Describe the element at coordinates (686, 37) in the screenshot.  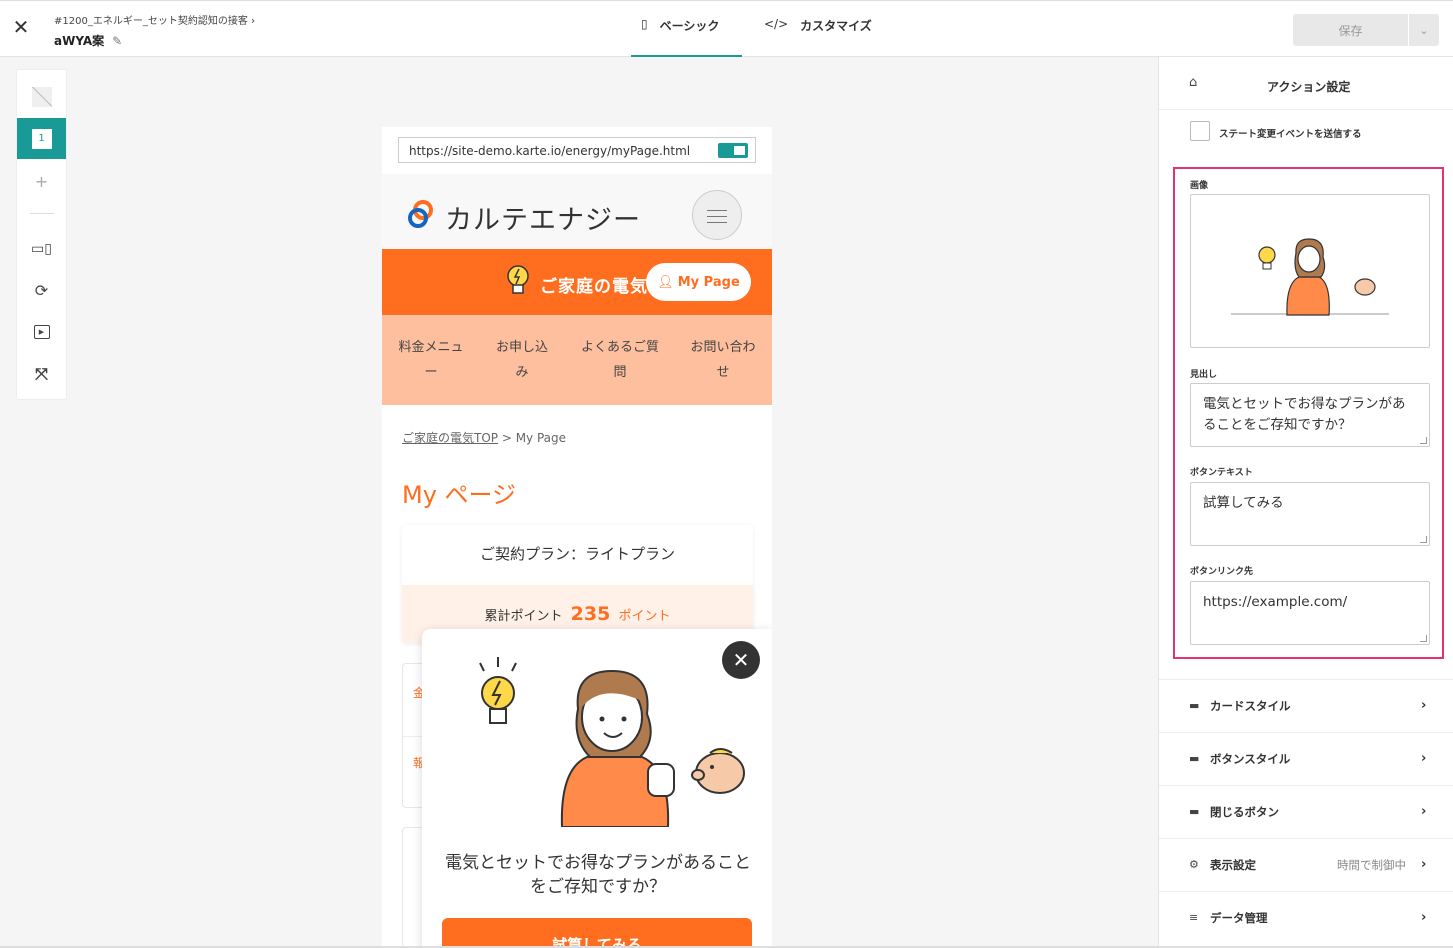
I see `tab-basic: ▯ ベーシック` at that location.